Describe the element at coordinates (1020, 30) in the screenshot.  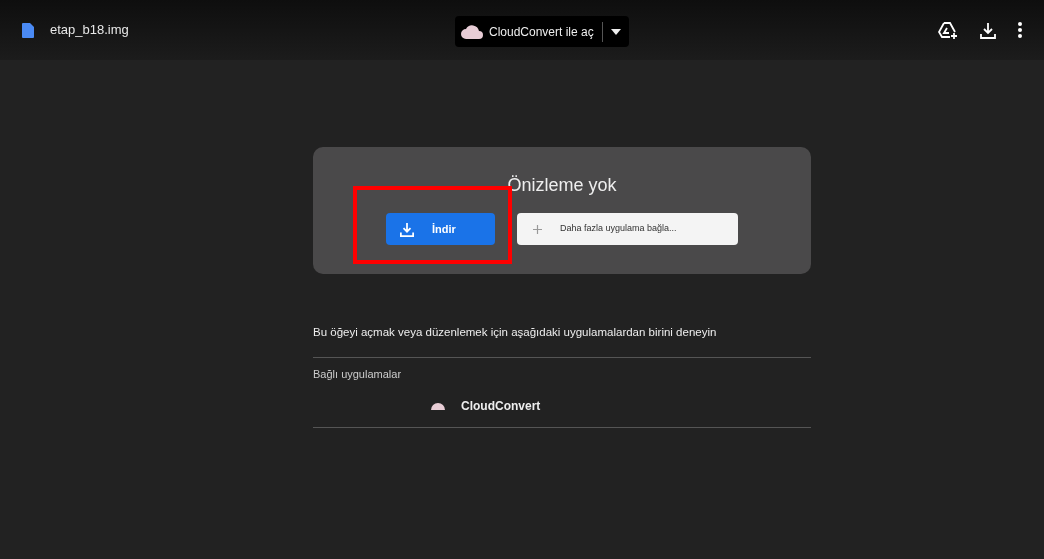
I see `more-options-icon` at that location.